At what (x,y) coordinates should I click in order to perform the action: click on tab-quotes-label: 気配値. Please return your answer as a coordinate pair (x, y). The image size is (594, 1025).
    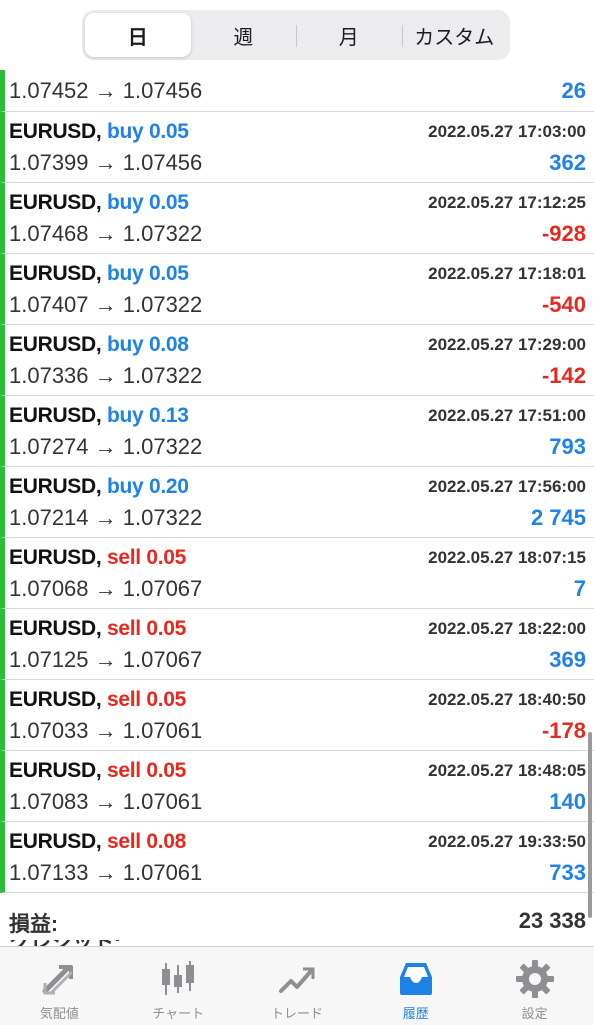
    Looking at the image, I should click on (59, 1013).